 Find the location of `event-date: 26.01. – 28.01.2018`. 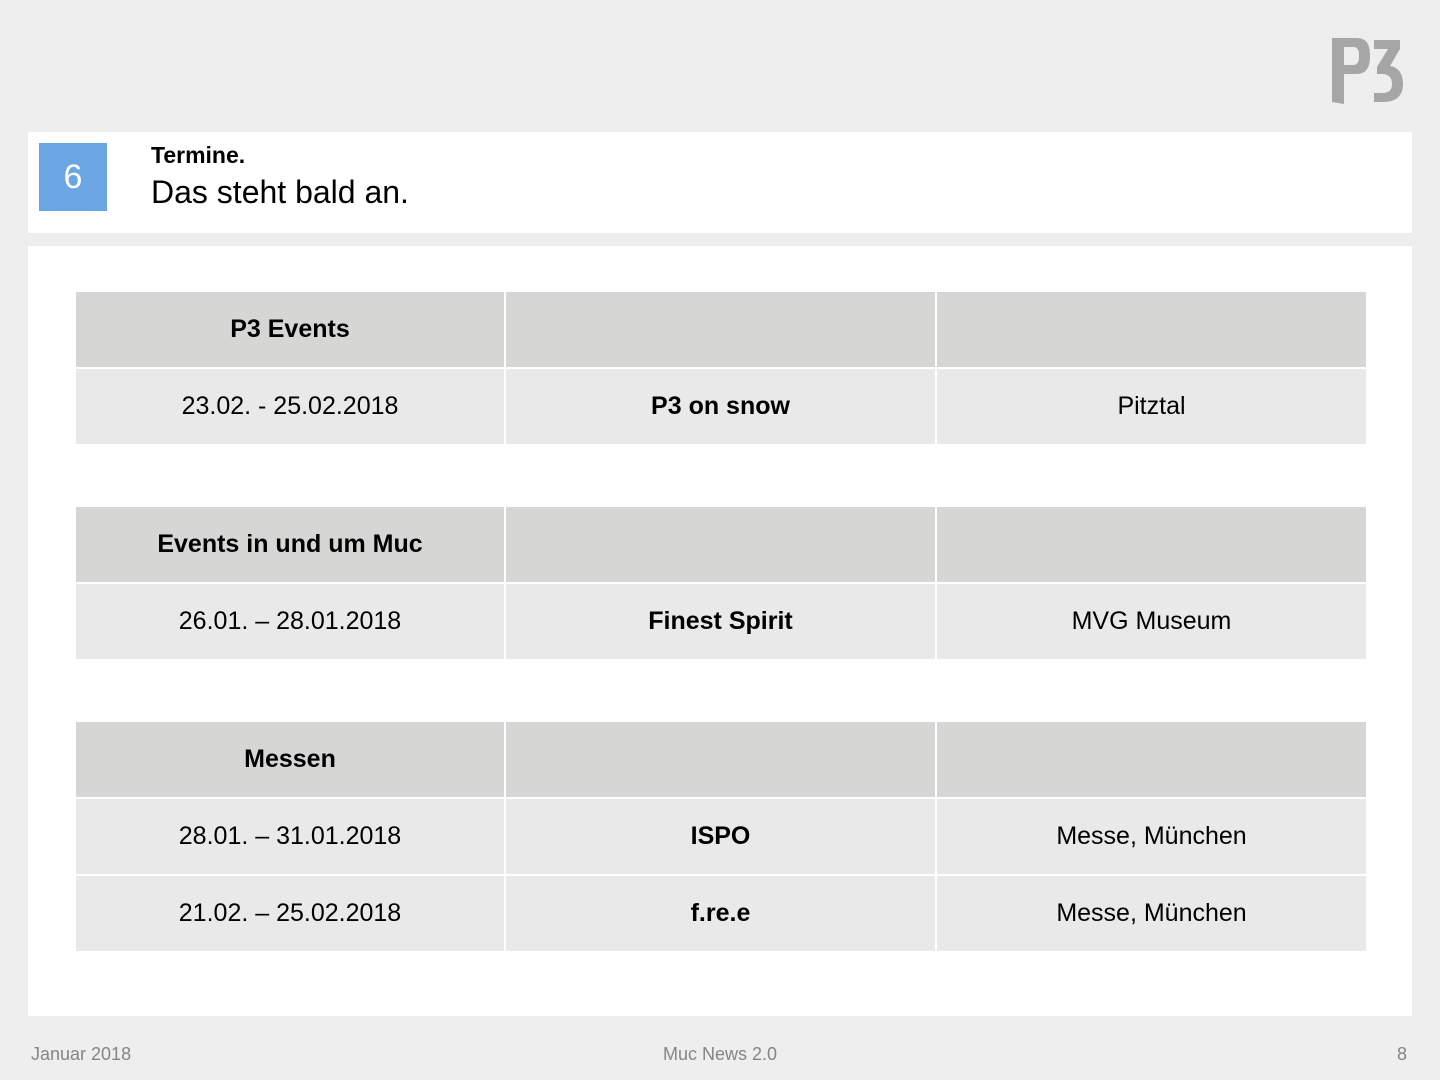

event-date: 26.01. – 28.01.2018 is located at coordinates (290, 621).